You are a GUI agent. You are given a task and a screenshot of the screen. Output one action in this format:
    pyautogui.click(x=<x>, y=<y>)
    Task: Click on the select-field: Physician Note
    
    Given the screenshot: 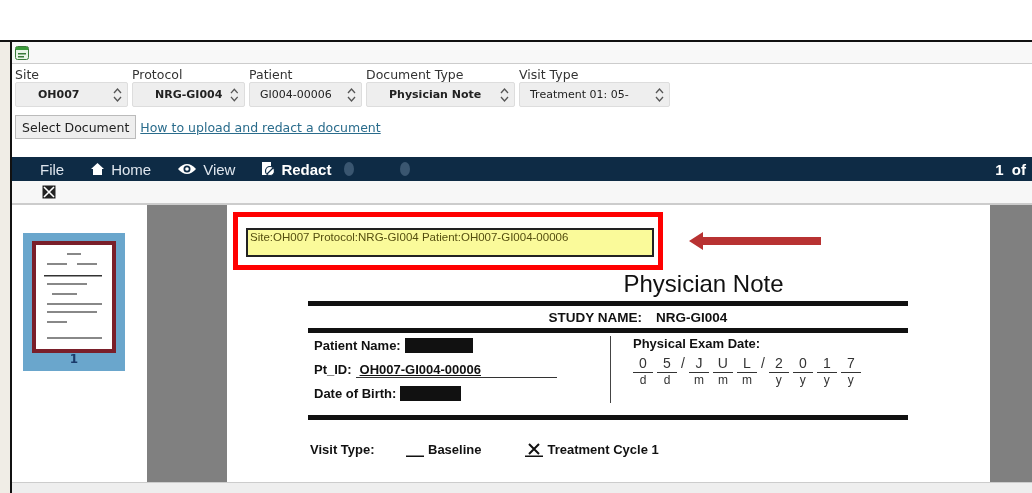 What is the action you would take?
    pyautogui.click(x=440, y=94)
    